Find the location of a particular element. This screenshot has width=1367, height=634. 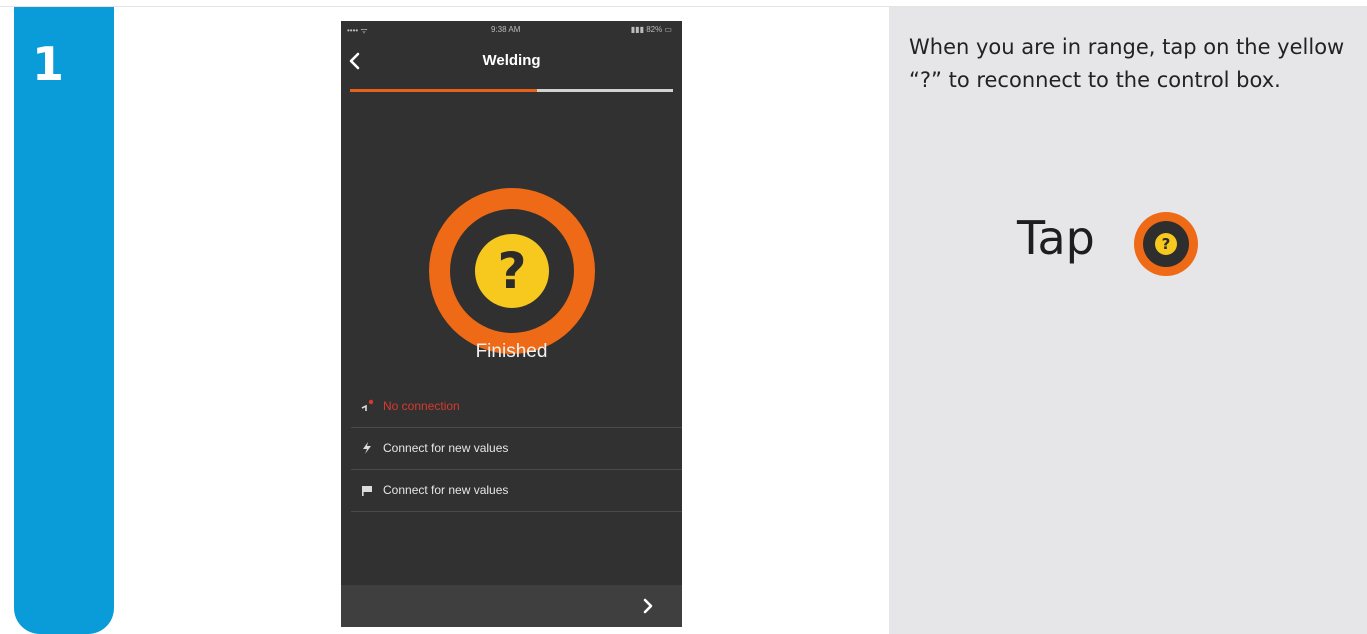

list-item-energy: Connect for new values is located at coordinates (516, 449).